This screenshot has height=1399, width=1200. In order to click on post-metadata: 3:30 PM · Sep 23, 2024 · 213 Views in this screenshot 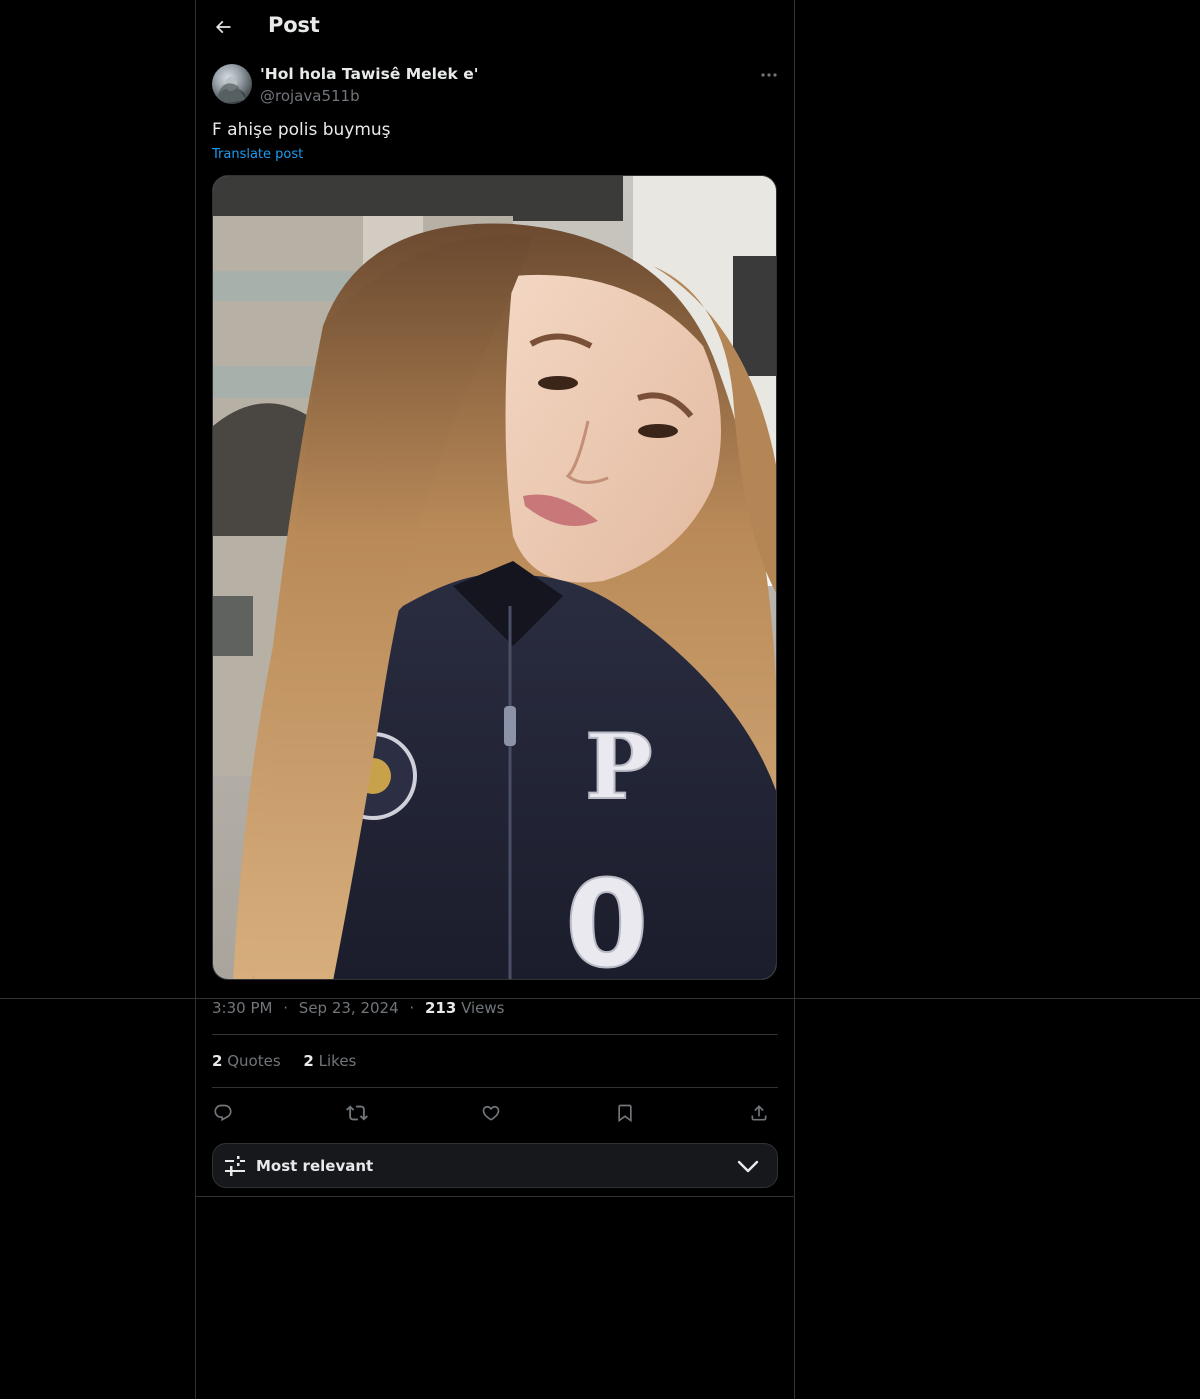, I will do `click(358, 1008)`.